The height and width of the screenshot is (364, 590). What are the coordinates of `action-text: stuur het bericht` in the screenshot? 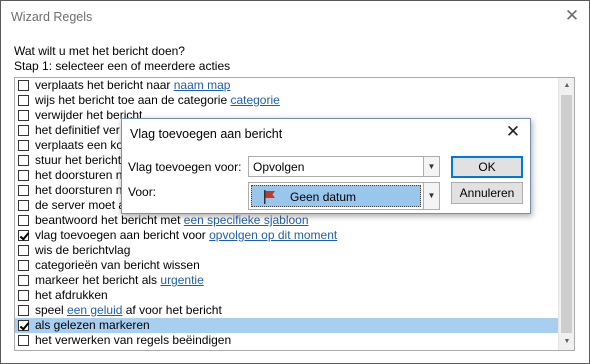 It's located at (78, 160).